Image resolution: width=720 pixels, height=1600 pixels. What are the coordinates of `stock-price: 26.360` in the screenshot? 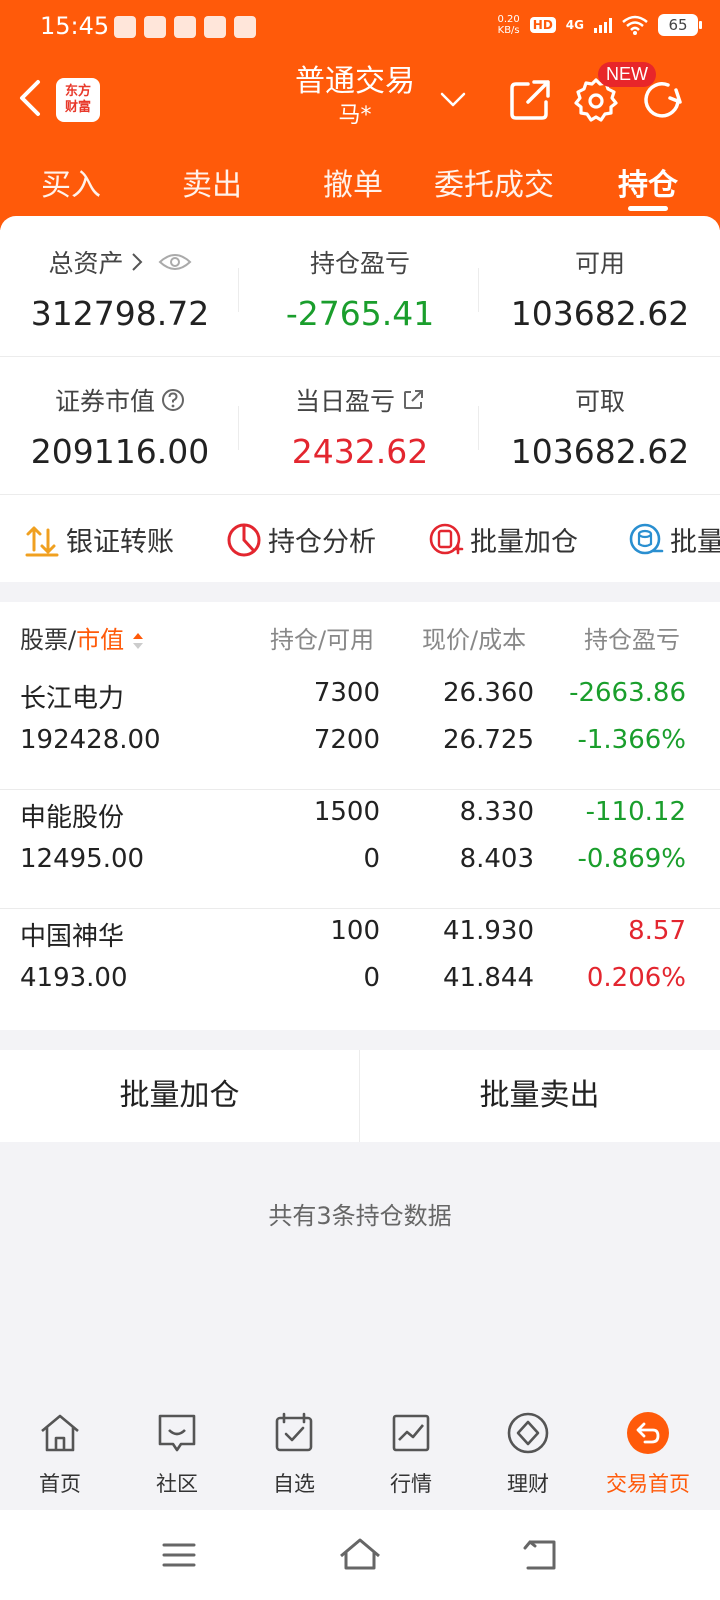 It's located at (488, 693).